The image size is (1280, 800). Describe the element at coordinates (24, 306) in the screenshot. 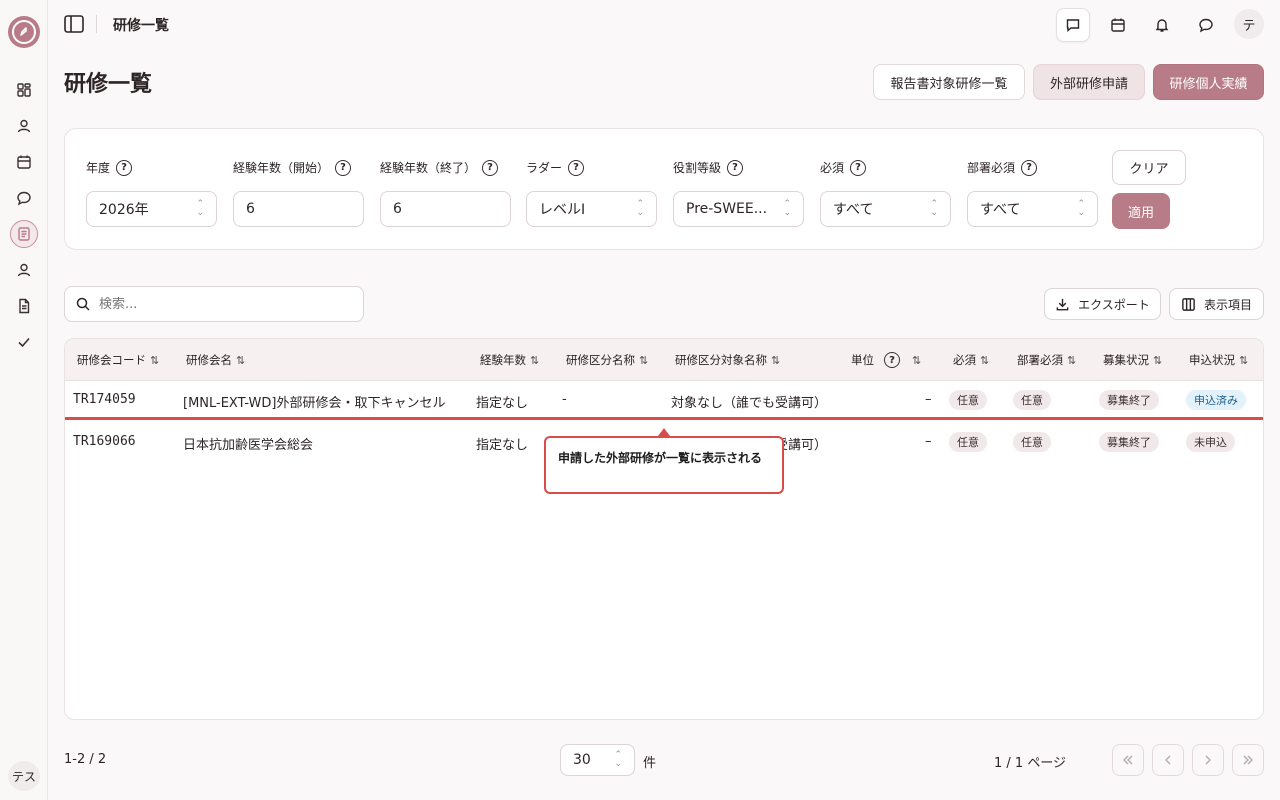

I see `document-icon` at that location.